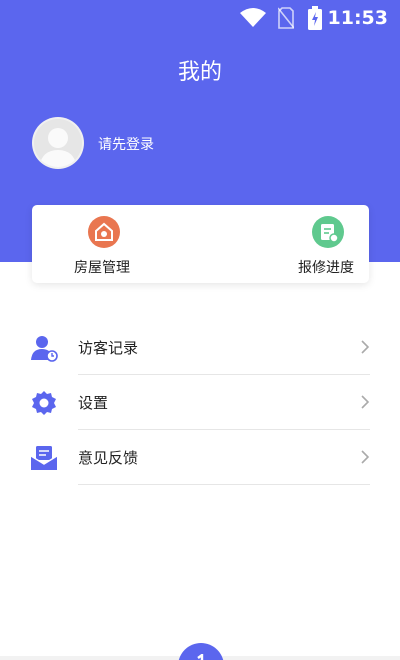 The width and height of the screenshot is (400, 660). I want to click on repair-progress-button: 报修进度, so click(284, 244).